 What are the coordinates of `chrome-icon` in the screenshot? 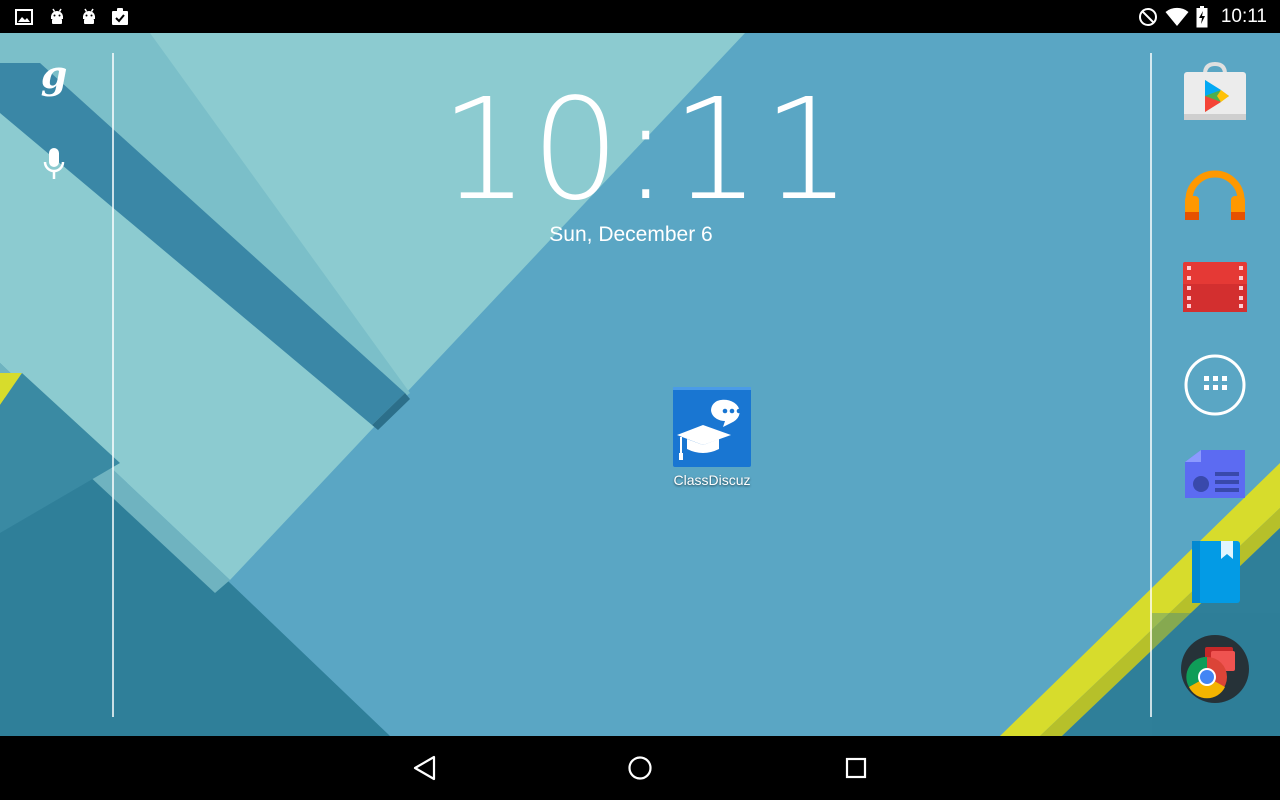 It's located at (1215, 669).